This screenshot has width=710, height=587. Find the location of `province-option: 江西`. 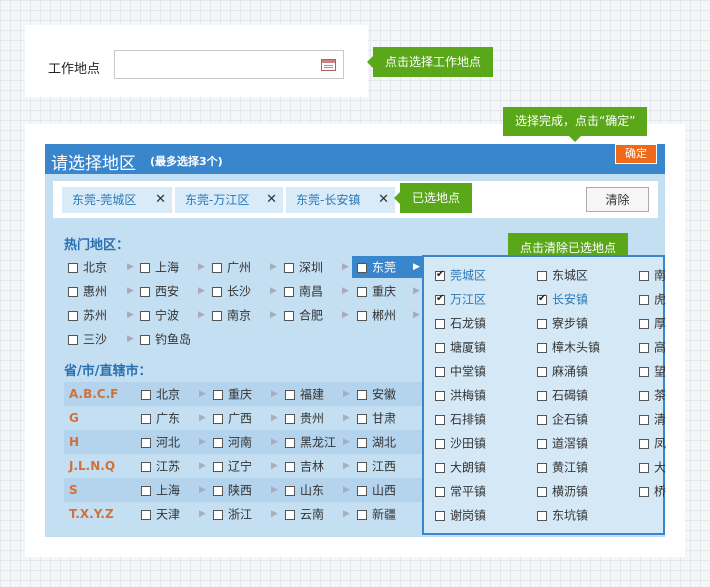

province-option: 江西 is located at coordinates (376, 466).